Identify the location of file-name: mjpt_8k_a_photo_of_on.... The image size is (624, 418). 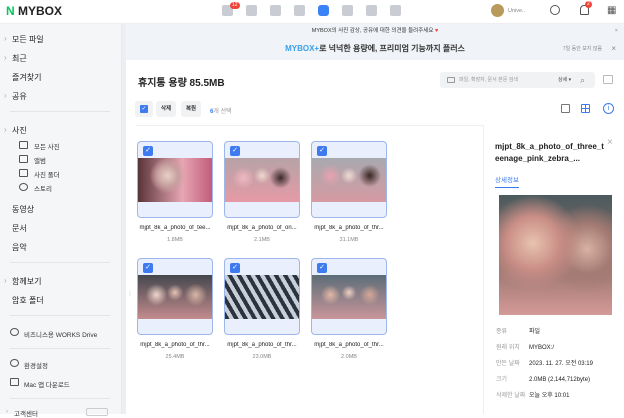
(262, 228).